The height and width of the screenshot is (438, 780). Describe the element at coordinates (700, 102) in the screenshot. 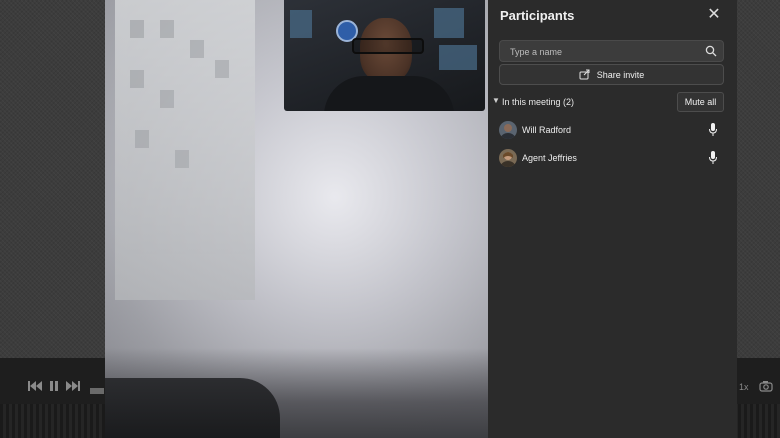

I see `mute-all-button: Mute all` at that location.